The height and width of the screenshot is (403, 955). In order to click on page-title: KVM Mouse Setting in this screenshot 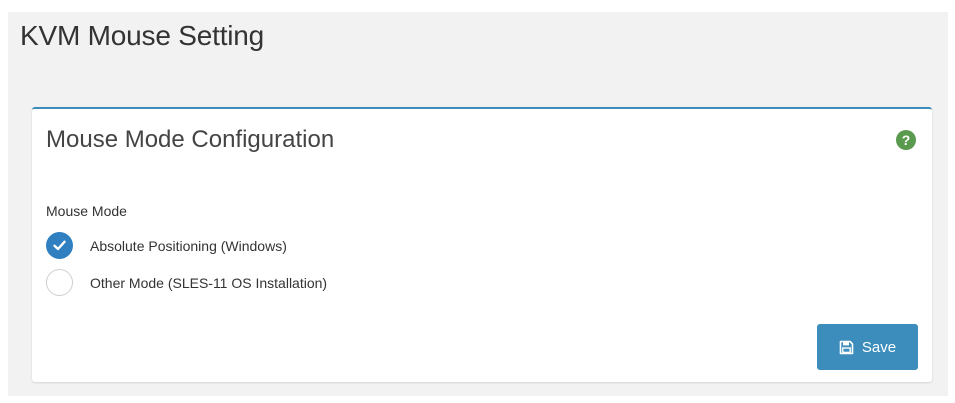, I will do `click(142, 35)`.